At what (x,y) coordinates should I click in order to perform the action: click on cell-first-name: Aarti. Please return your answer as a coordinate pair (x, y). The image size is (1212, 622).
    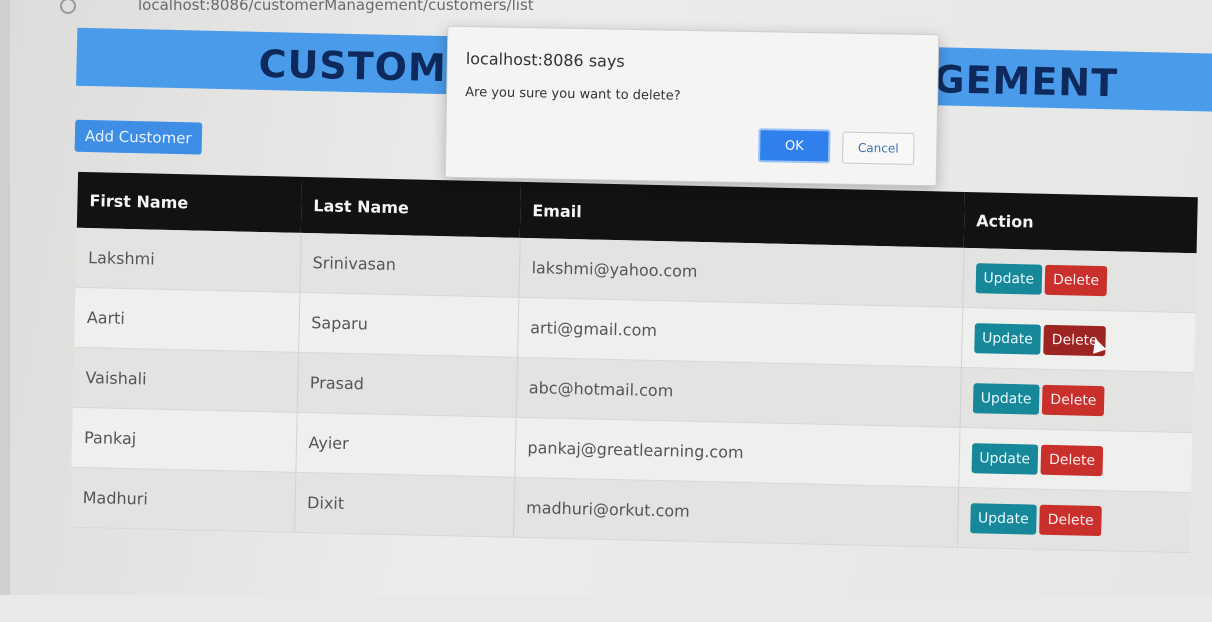
    Looking at the image, I should click on (186, 319).